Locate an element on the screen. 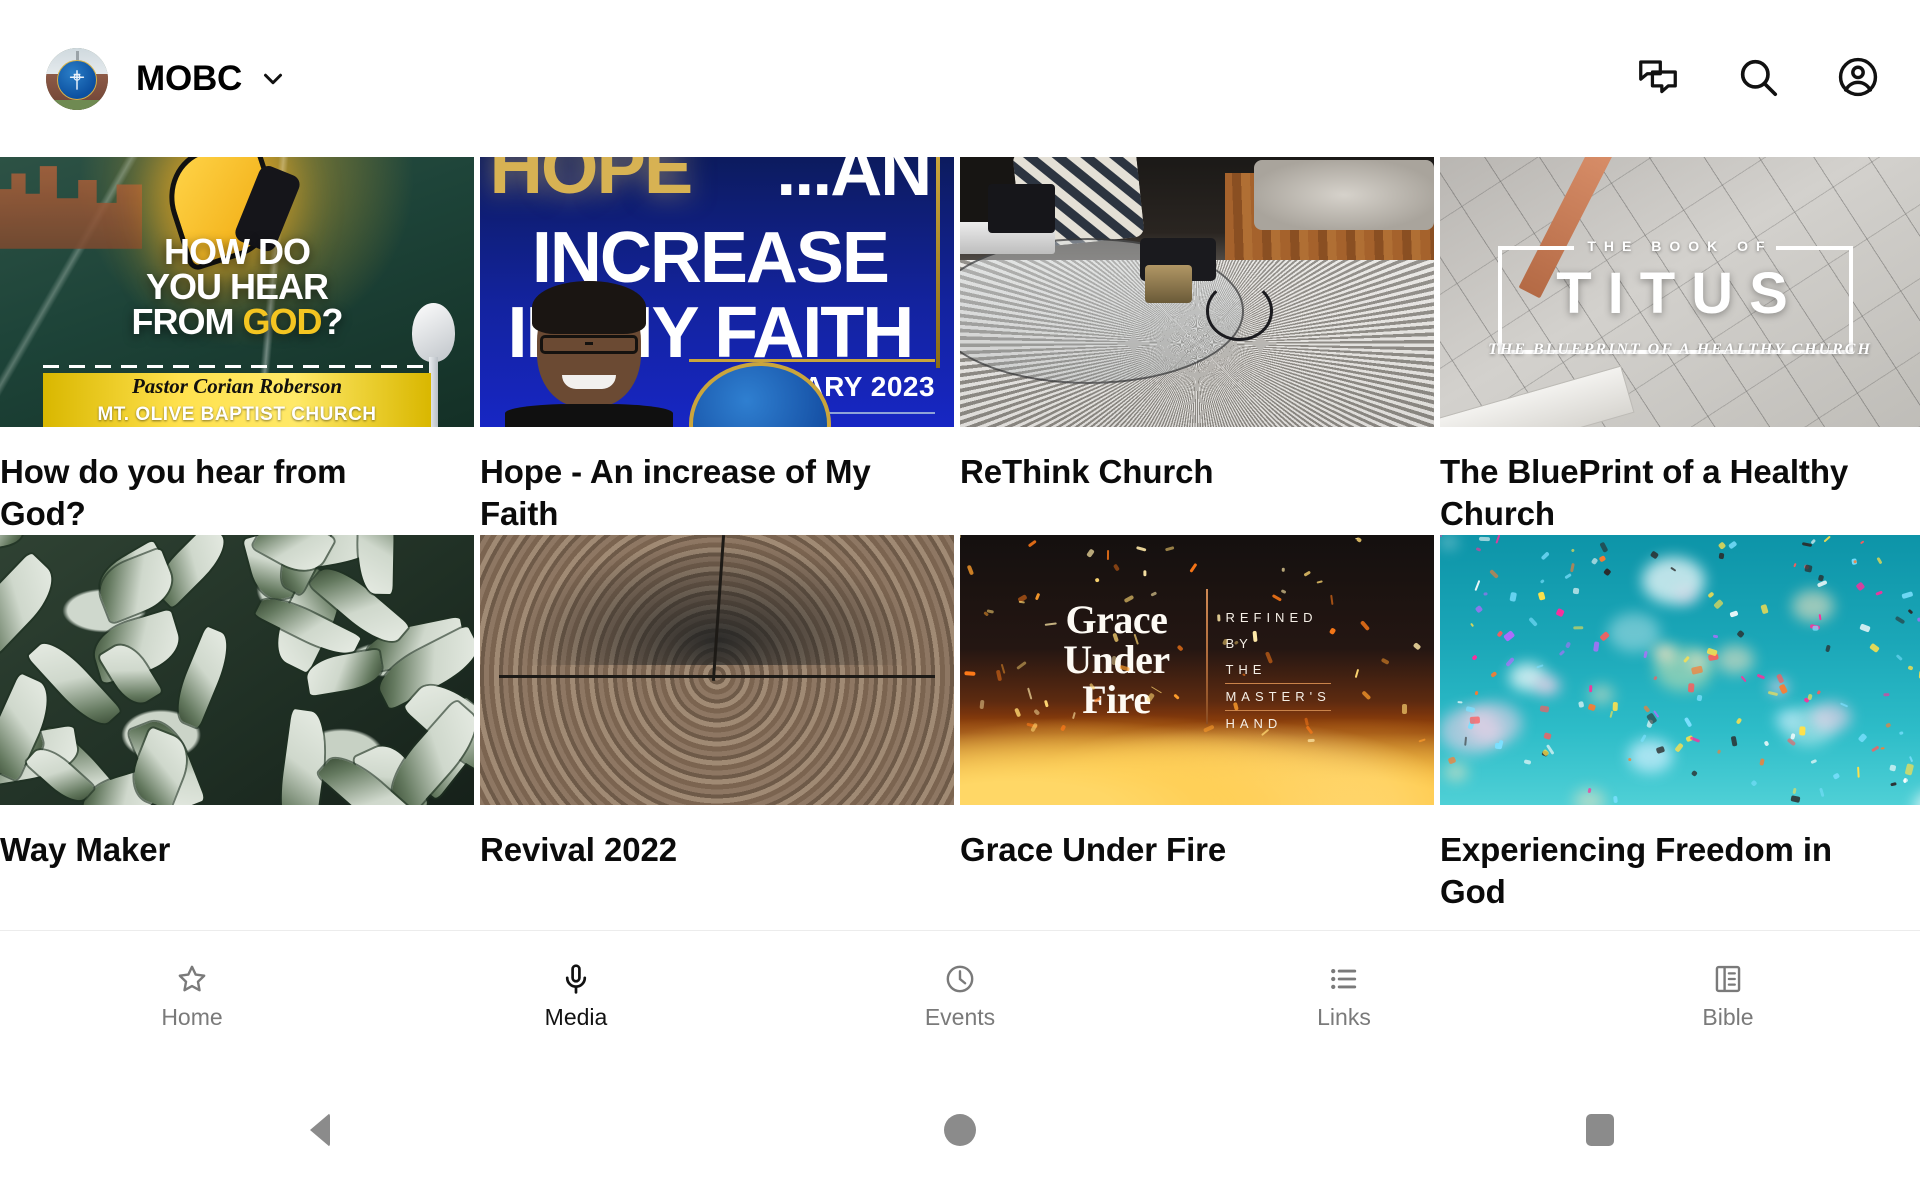 The height and width of the screenshot is (1200, 1920). bottom-nav-item-events: Events is located at coordinates (960, 995).